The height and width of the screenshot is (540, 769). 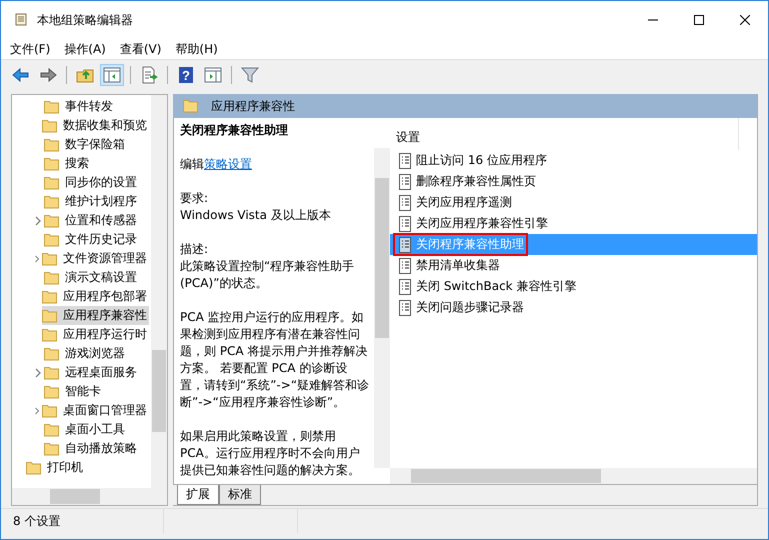 I want to click on menu-item: 文件(F), so click(x=30, y=49).